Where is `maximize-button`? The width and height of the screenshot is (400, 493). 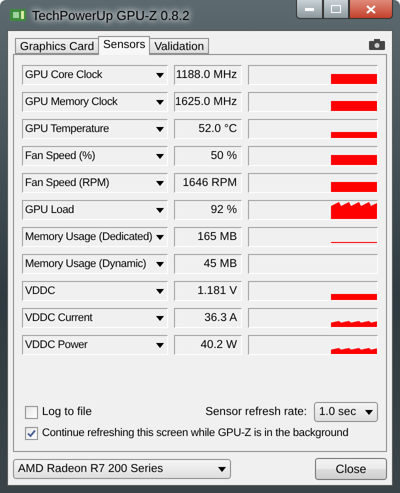
maximize-button is located at coordinates (336, 9).